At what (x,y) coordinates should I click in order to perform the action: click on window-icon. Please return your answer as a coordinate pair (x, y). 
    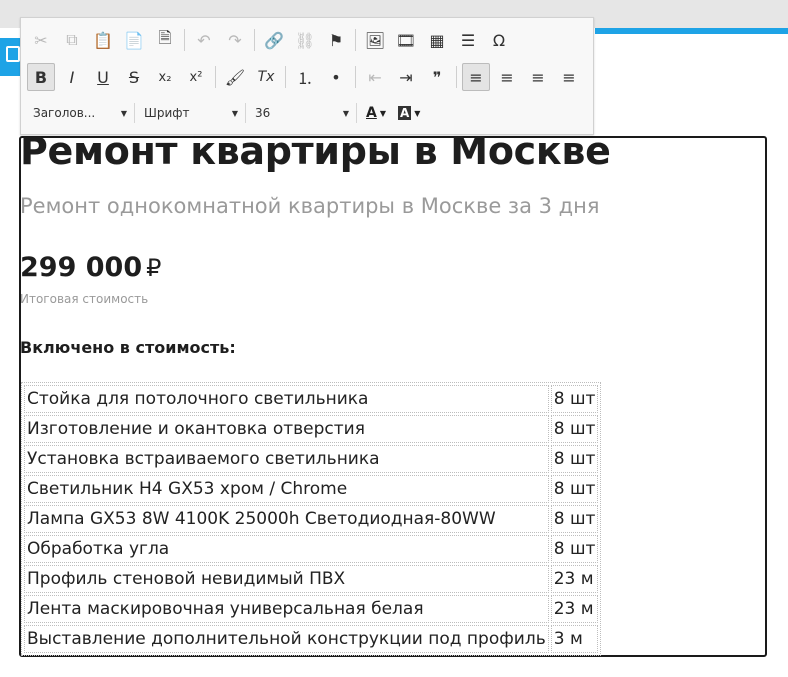
    Looking at the image, I should click on (13, 54).